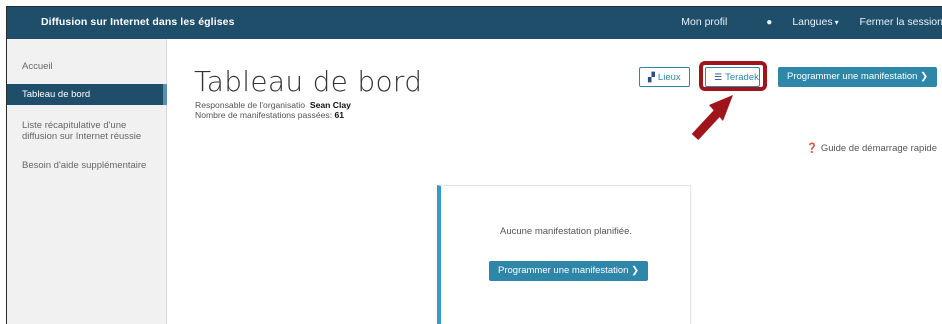  I want to click on sidebar-item-label: Besoin d'aide supplémentaire, so click(84, 165).